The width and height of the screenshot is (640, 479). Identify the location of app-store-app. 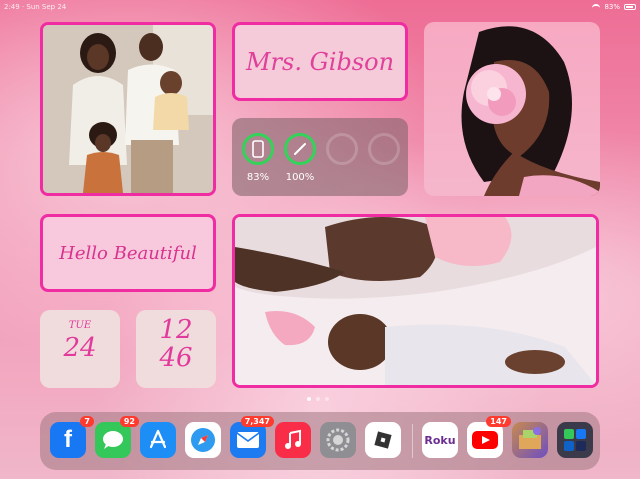
(158, 440).